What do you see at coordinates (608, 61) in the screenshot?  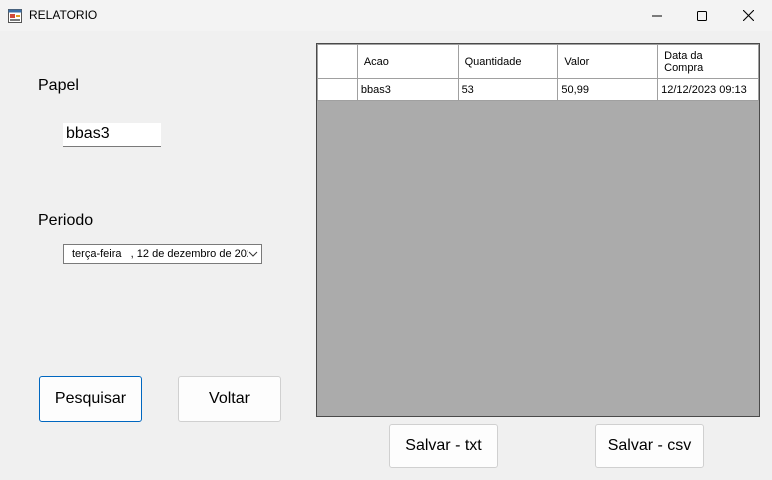 I see `column-header-valor: Valor` at bounding box center [608, 61].